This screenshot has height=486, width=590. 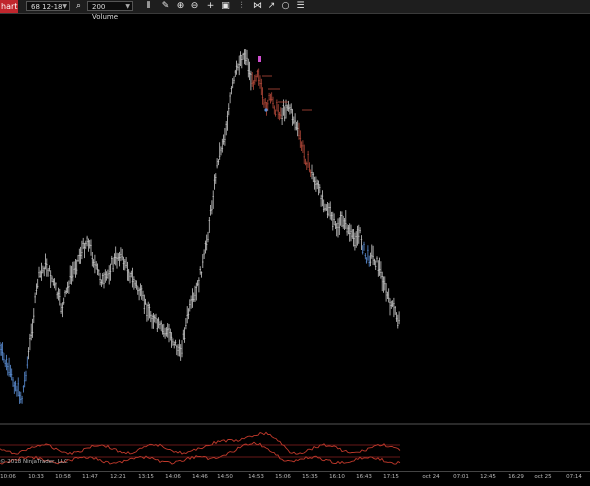 I want to click on strategy-icon: ⫶, so click(x=241, y=6).